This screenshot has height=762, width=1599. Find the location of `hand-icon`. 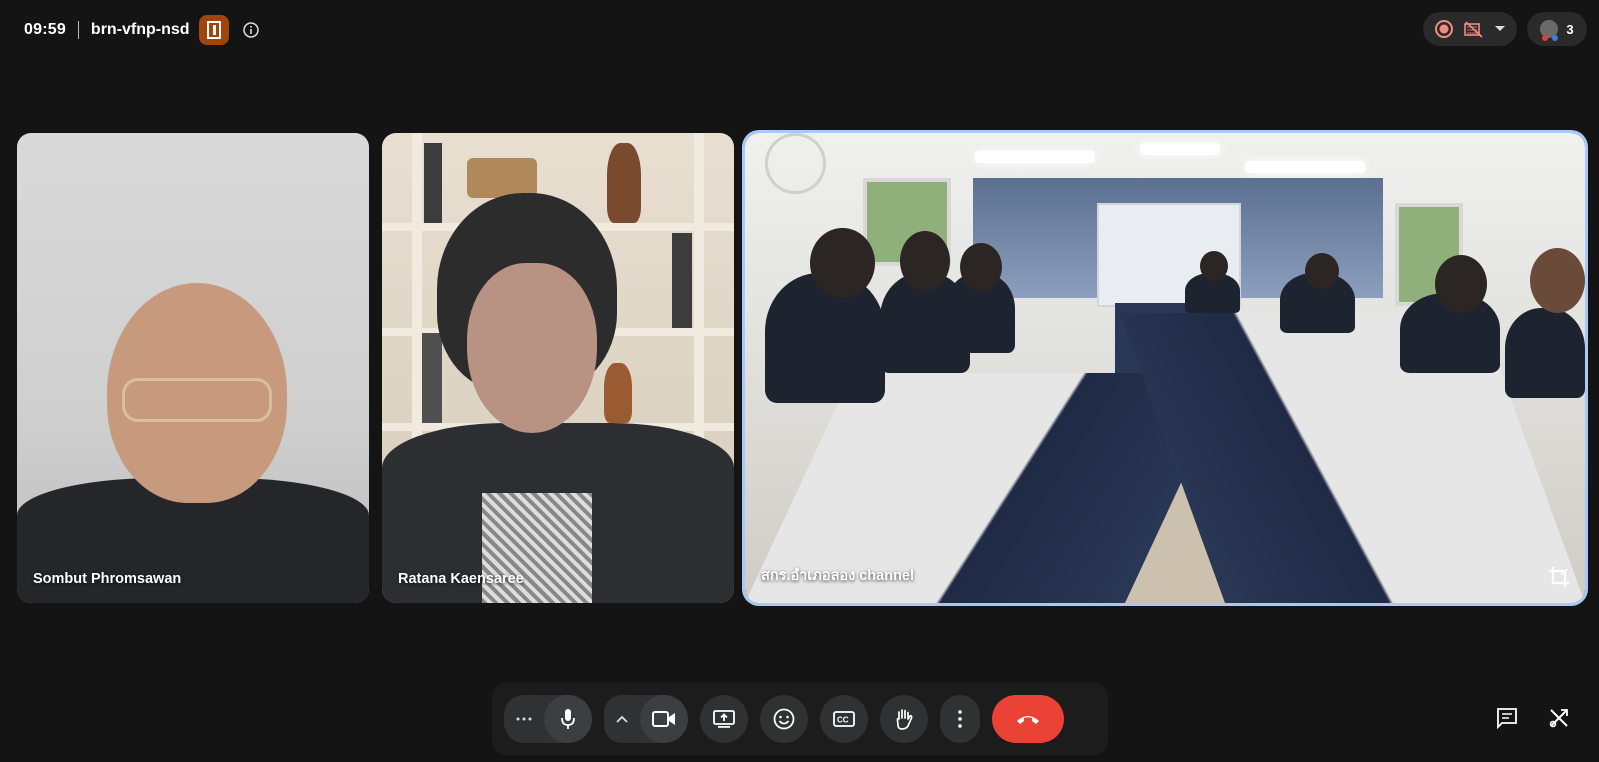

hand-icon is located at coordinates (904, 719).